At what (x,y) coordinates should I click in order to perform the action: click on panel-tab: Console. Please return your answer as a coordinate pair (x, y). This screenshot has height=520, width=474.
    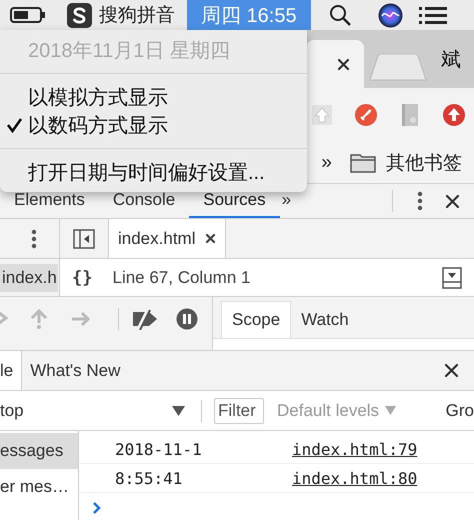
    Looking at the image, I should click on (144, 203).